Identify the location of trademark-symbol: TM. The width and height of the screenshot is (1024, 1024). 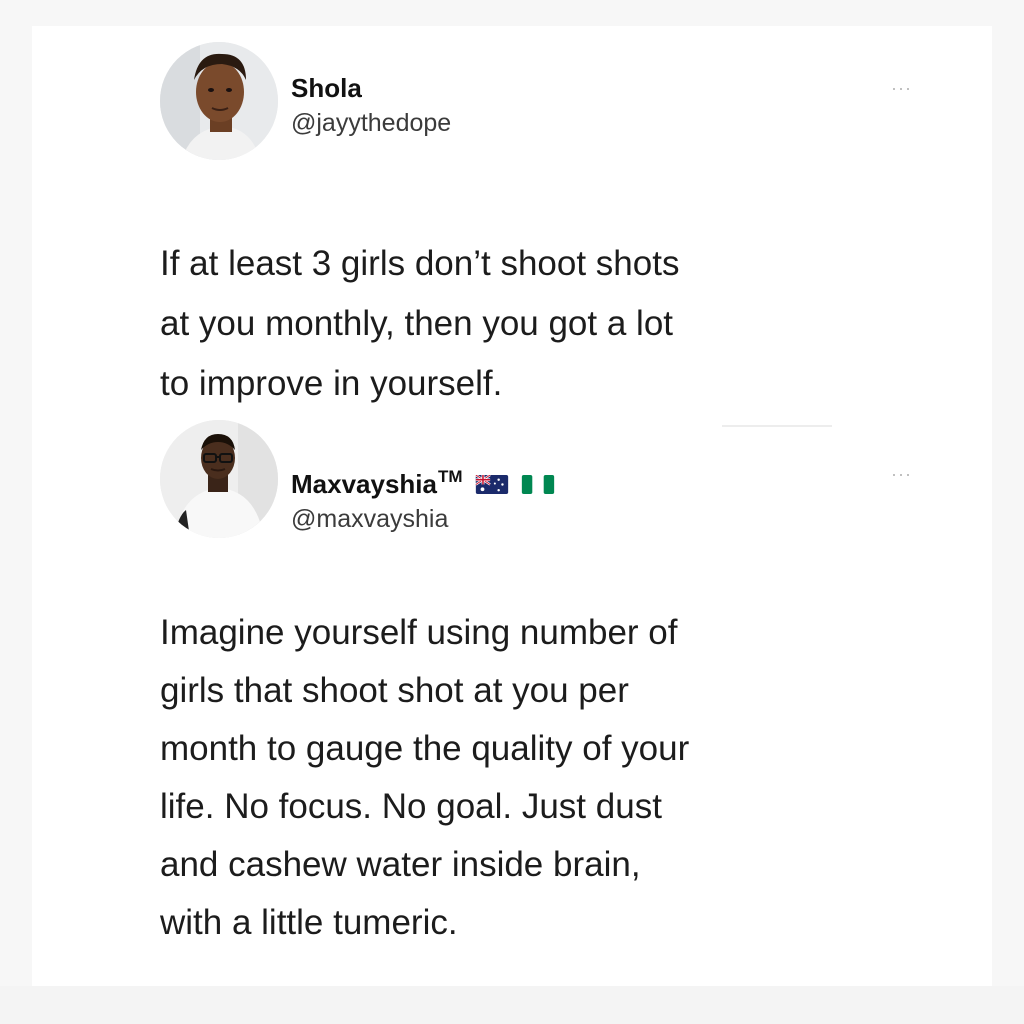
(450, 476).